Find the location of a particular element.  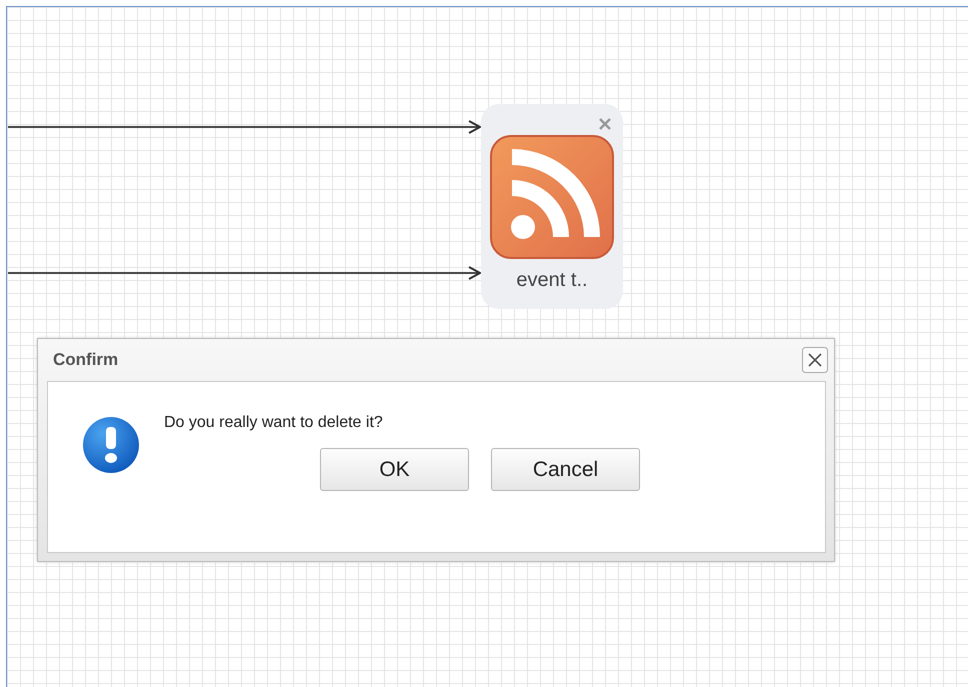

feed-node: event t.. is located at coordinates (552, 206).